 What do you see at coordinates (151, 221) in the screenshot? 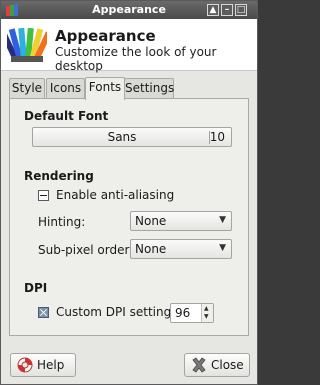
I see `hinting-value: None` at bounding box center [151, 221].